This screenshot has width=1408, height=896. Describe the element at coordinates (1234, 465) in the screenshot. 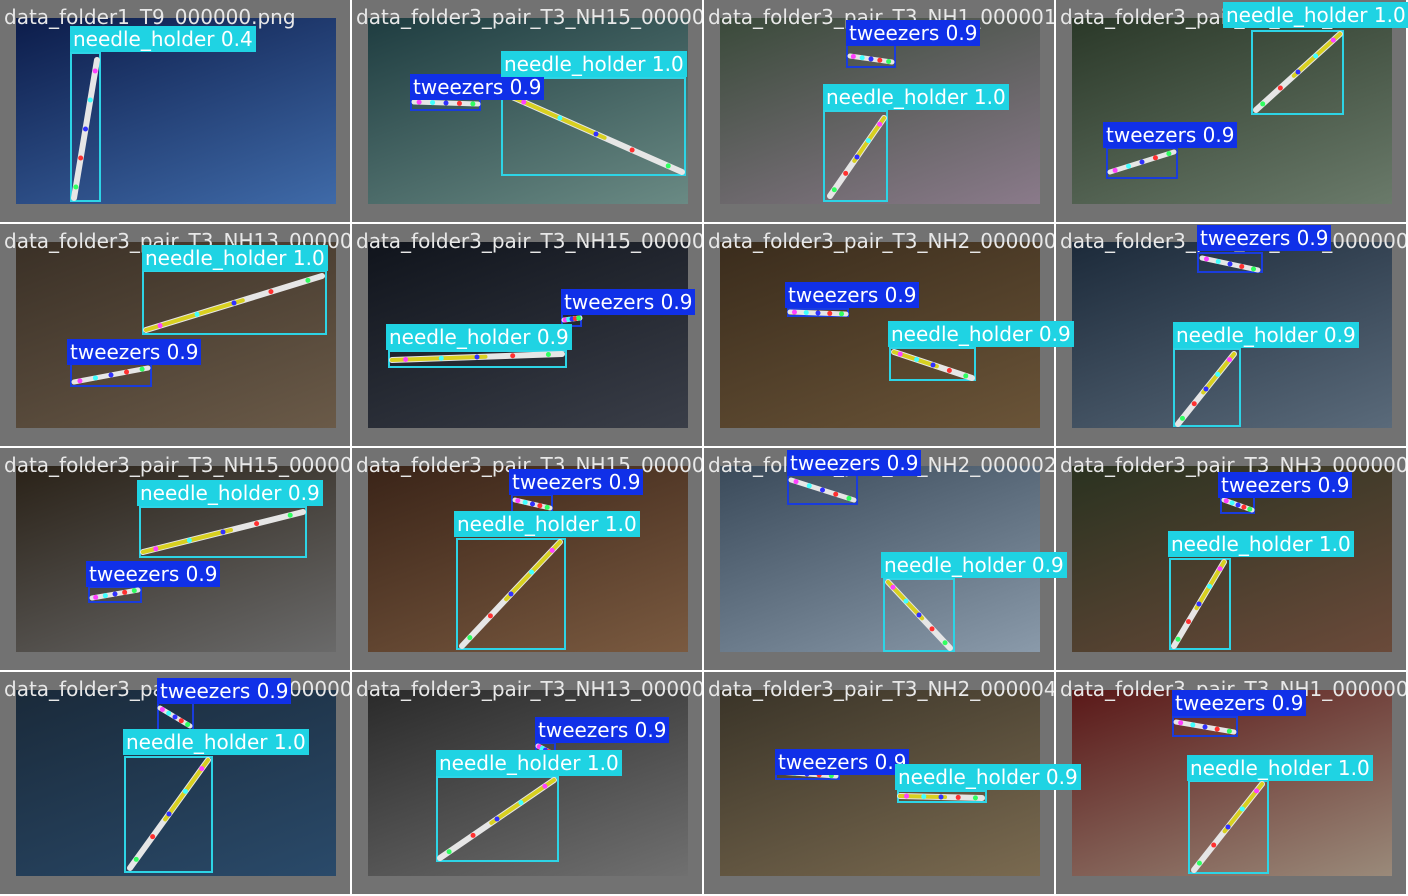

I see `image-filename: data_folder3_pair_T3_NH3_000000.png` at that location.